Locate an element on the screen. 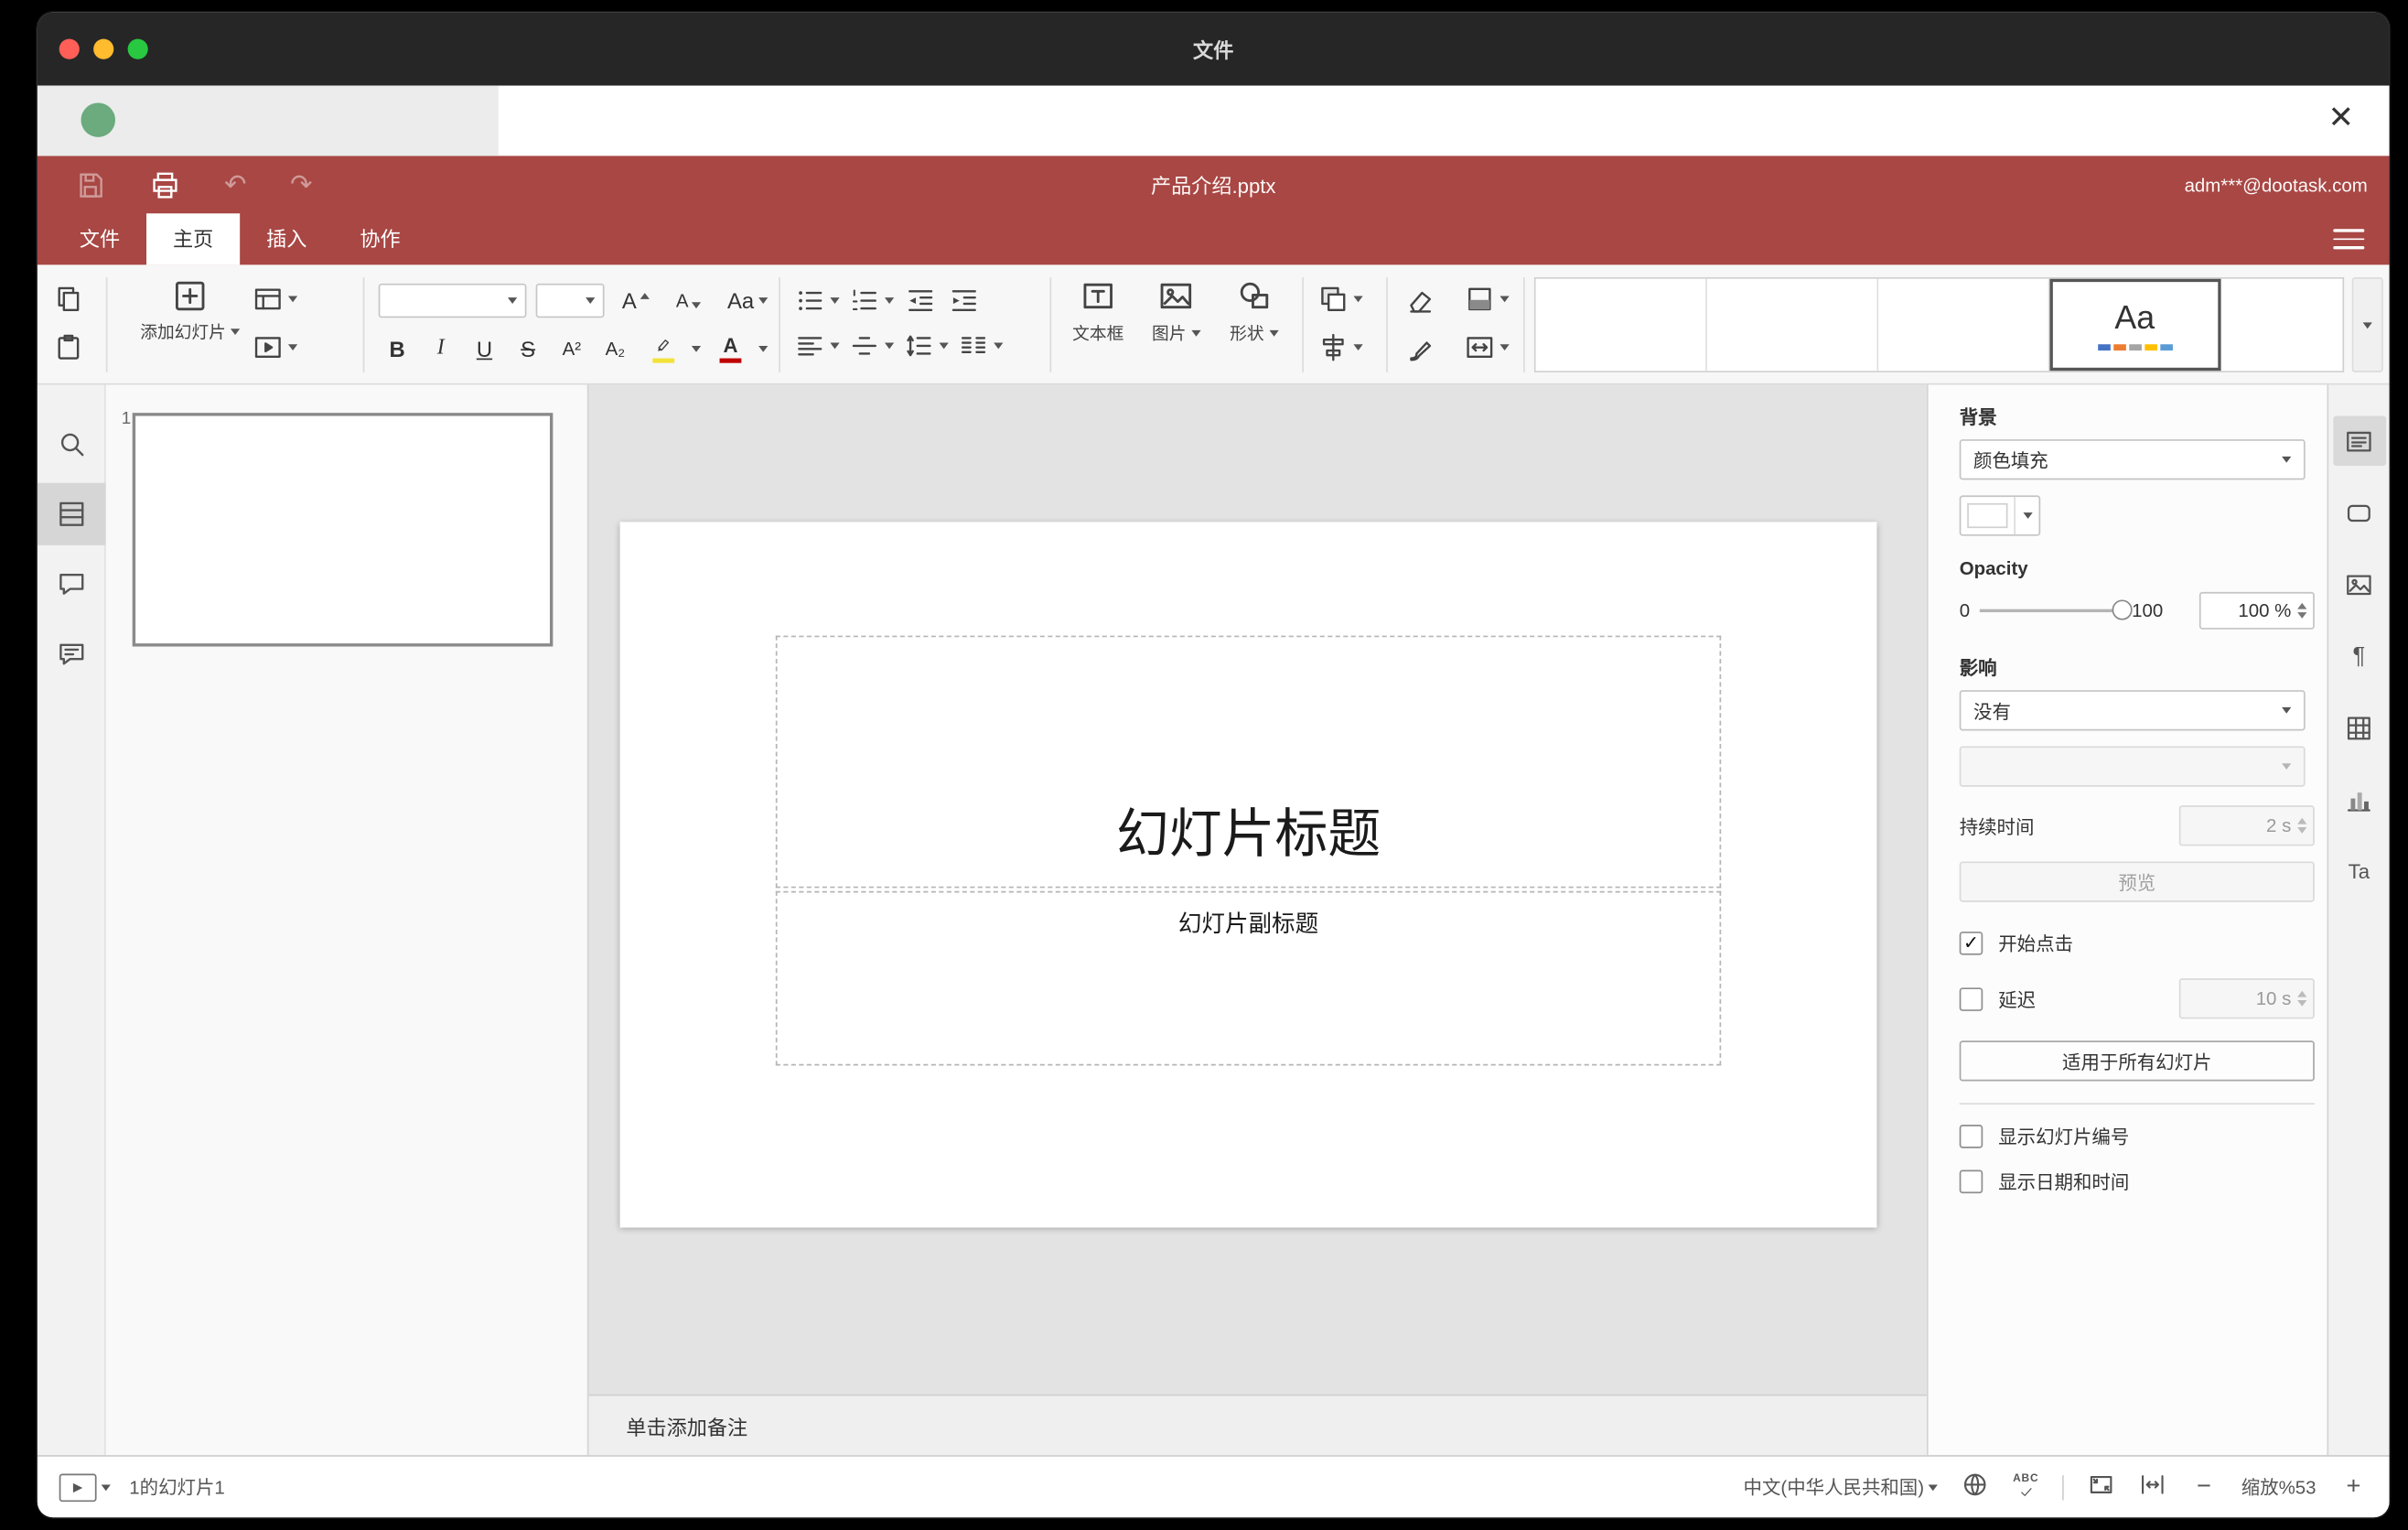  slides-panel-button is located at coordinates (71, 513).